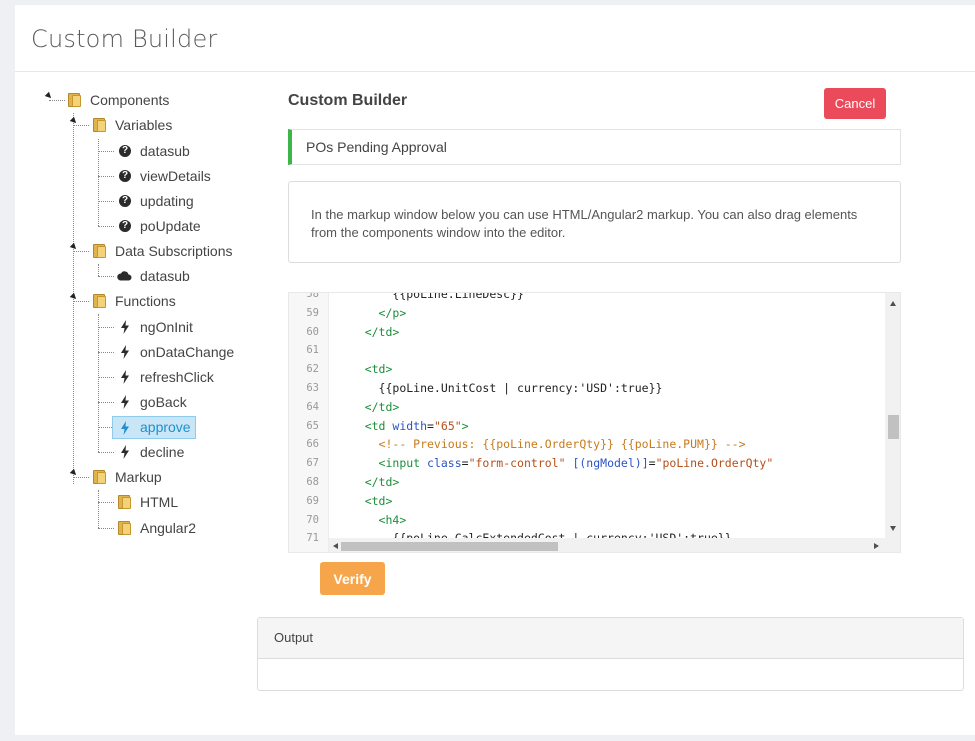  What do you see at coordinates (607, 545) in the screenshot?
I see `horizontal-scrollbar` at bounding box center [607, 545].